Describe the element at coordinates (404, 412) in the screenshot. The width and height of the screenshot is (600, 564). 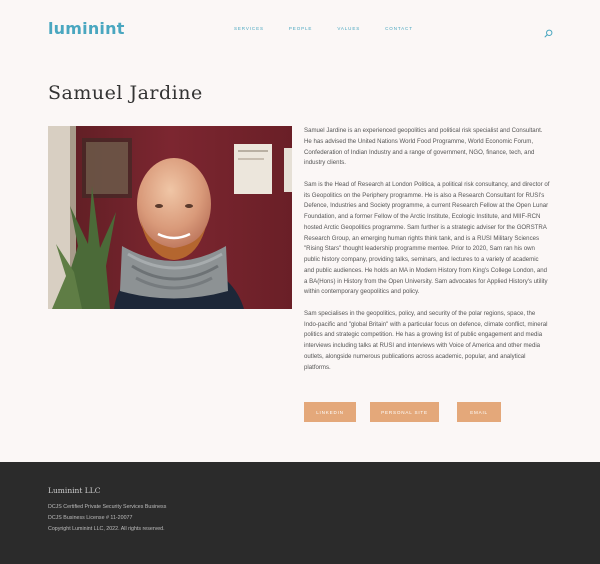
I see `personal-site-button: PERSONAL SITE` at that location.